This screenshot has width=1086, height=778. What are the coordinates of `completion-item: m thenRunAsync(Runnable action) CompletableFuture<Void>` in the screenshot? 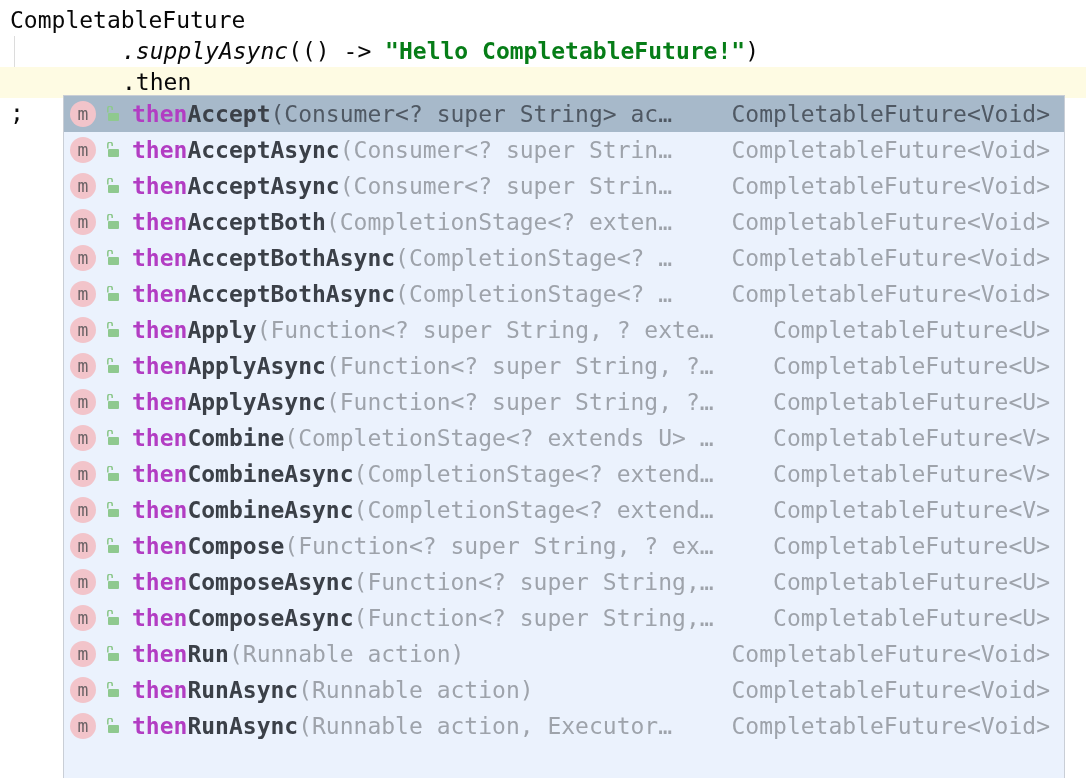 It's located at (564, 690).